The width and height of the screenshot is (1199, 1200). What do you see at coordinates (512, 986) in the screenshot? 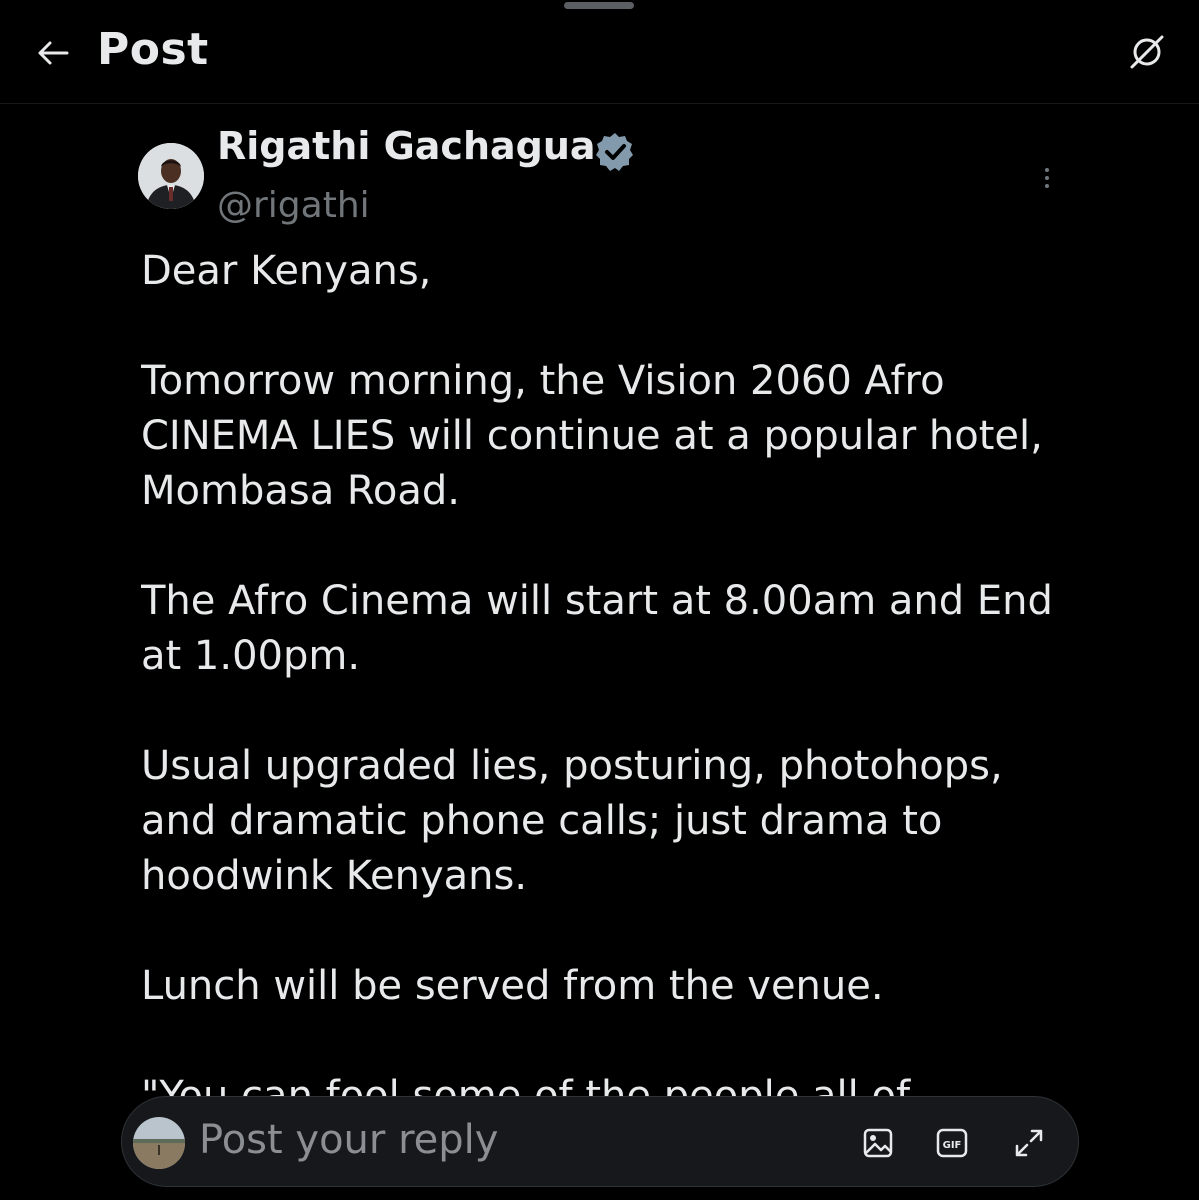
I see `post-paragraph: Lunch will be served from the venue.` at bounding box center [512, 986].